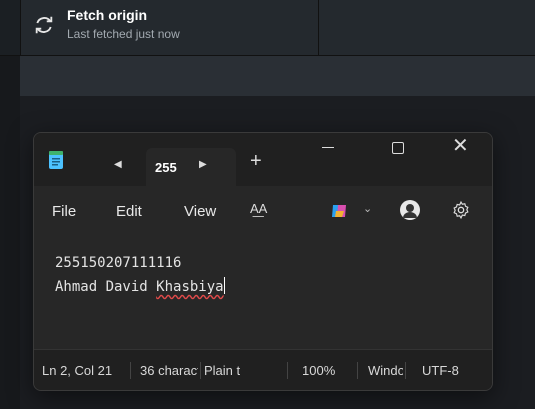  What do you see at coordinates (256, 161) in the screenshot?
I see `new-tab-button: +` at bounding box center [256, 161].